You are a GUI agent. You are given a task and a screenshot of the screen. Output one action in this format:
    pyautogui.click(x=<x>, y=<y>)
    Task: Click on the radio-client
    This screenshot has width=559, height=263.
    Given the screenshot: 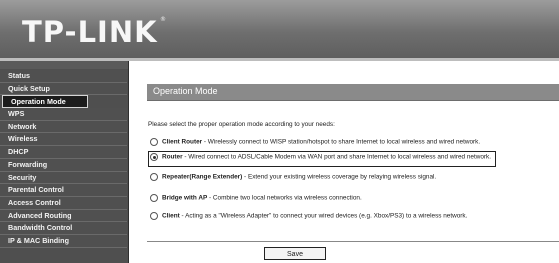 What is the action you would take?
    pyautogui.click(x=154, y=216)
    